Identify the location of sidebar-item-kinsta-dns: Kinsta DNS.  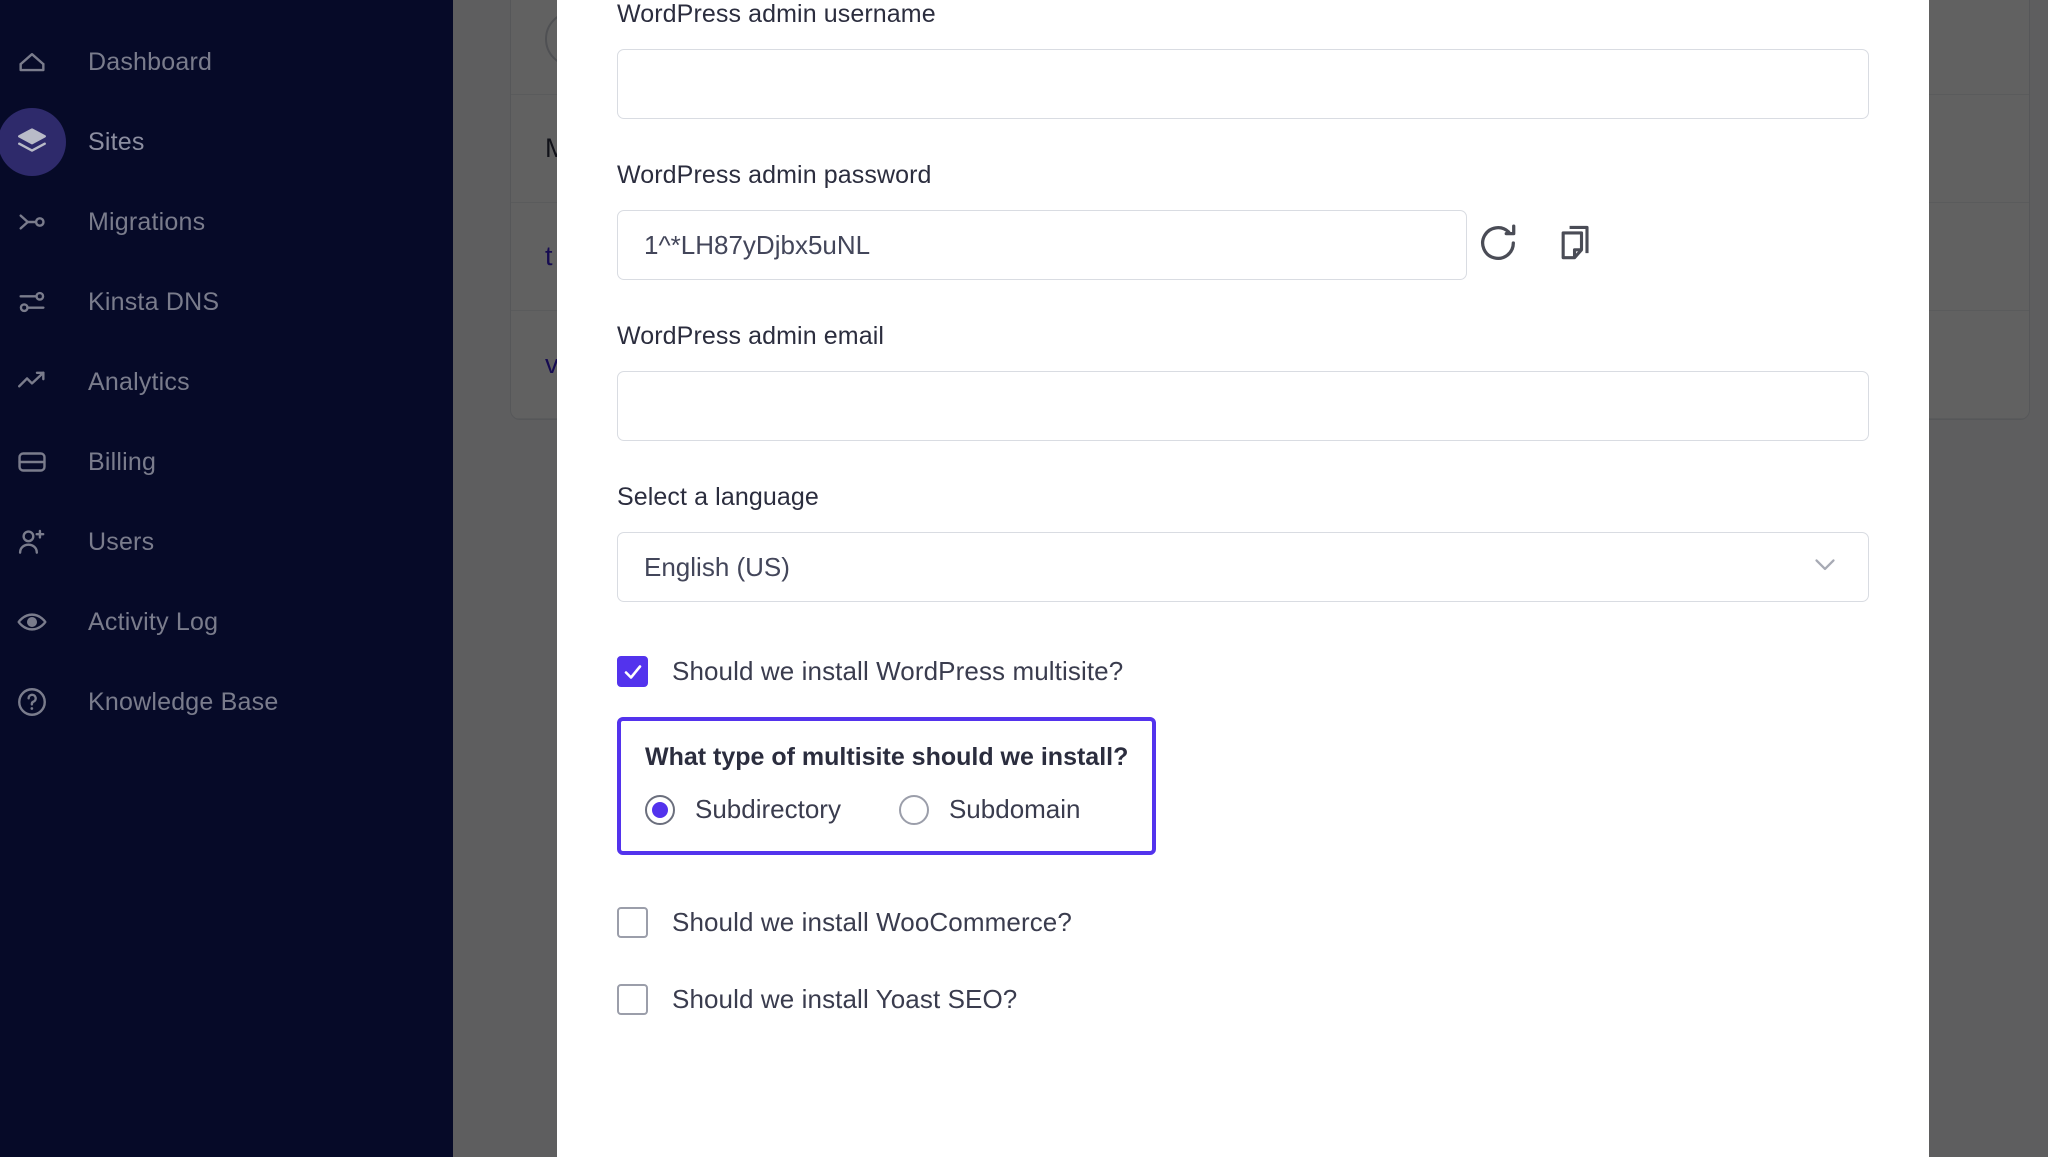
(226, 302).